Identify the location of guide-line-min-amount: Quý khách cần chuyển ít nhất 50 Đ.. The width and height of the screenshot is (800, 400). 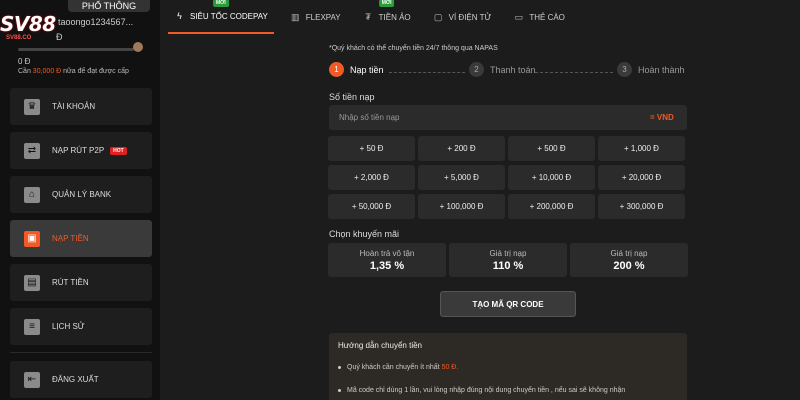
(398, 367).